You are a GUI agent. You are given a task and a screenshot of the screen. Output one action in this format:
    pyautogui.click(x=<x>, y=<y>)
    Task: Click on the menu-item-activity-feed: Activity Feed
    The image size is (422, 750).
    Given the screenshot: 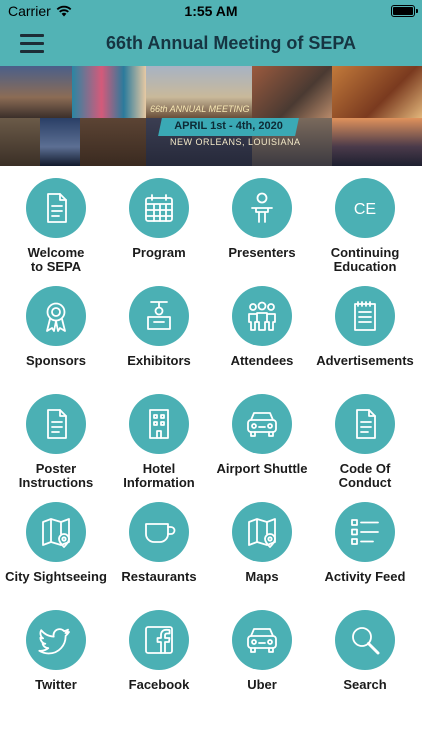 What is the action you would take?
    pyautogui.click(x=365, y=543)
    